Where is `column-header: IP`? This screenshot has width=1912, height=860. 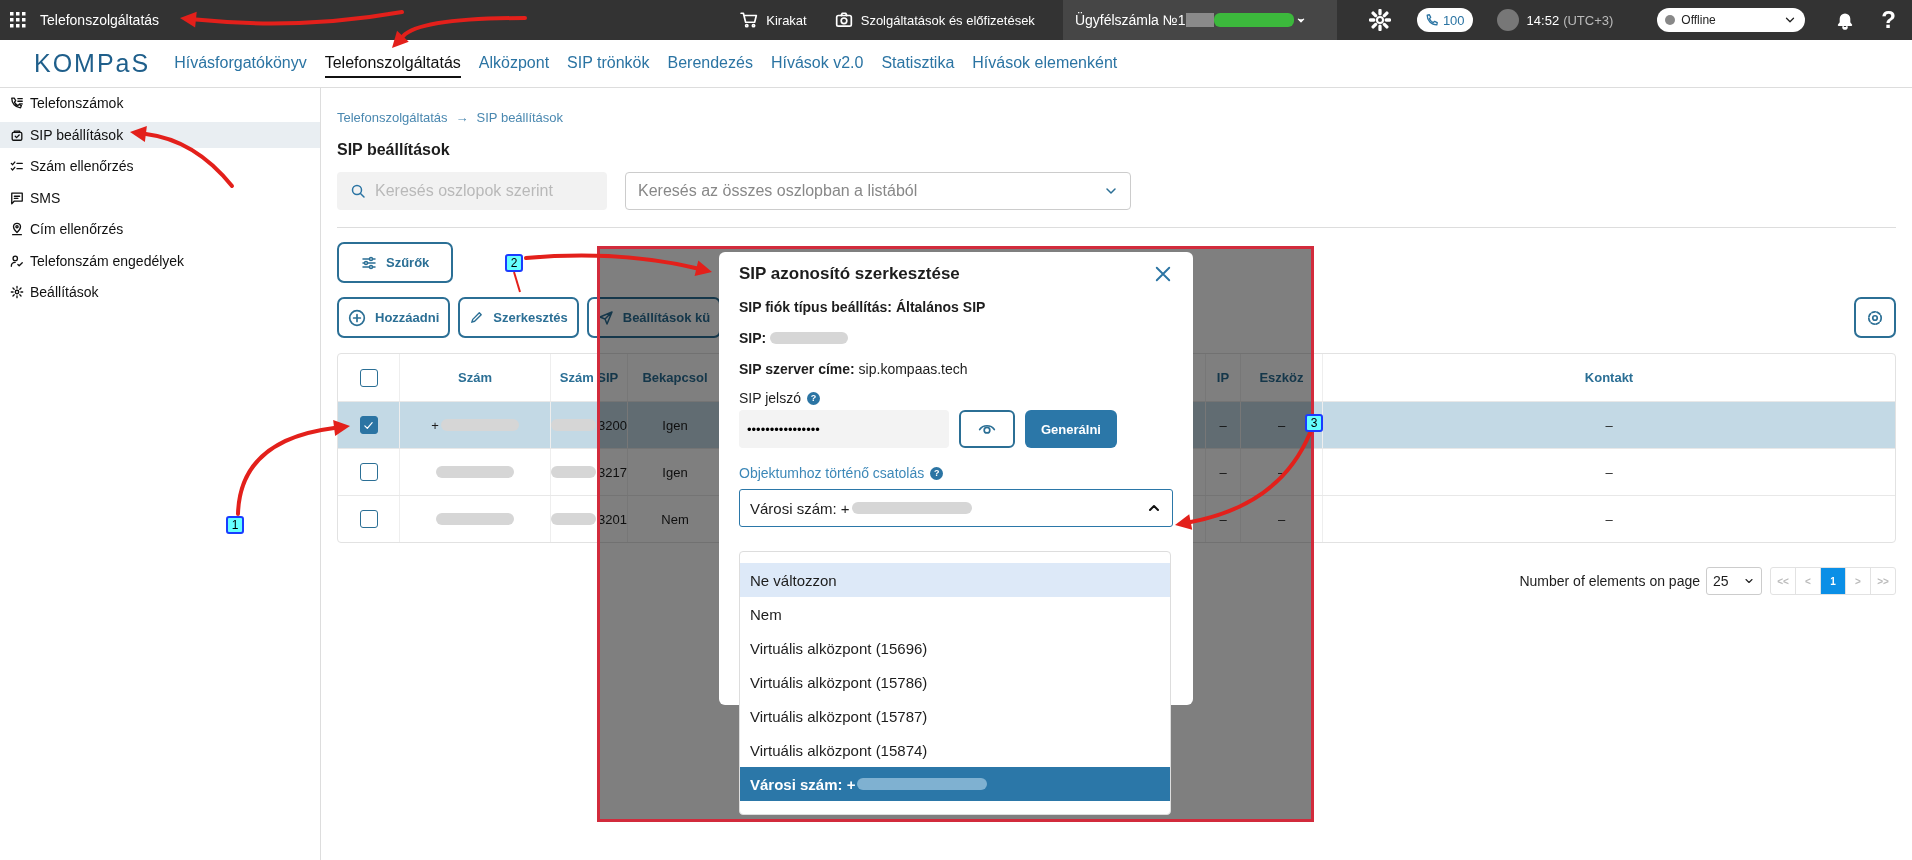
column-header: IP is located at coordinates (1223, 377).